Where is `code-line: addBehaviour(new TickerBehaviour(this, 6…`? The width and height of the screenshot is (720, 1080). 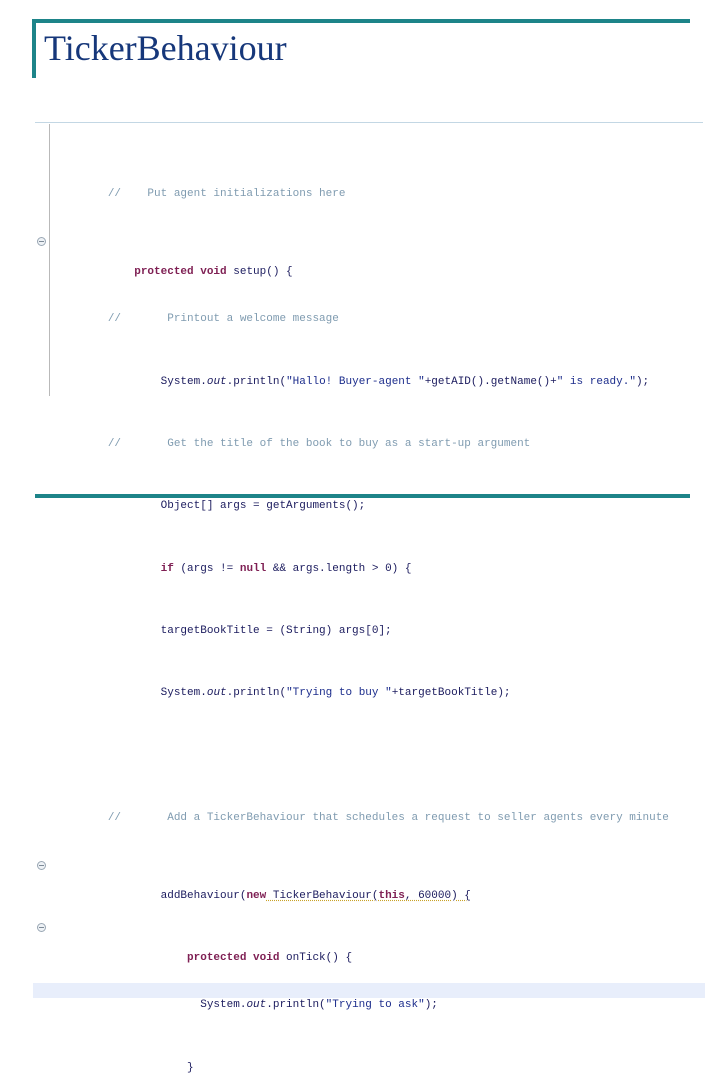
code-line: addBehaviour(new TickerBehaviour(this, 6… is located at coordinates (369, 880).